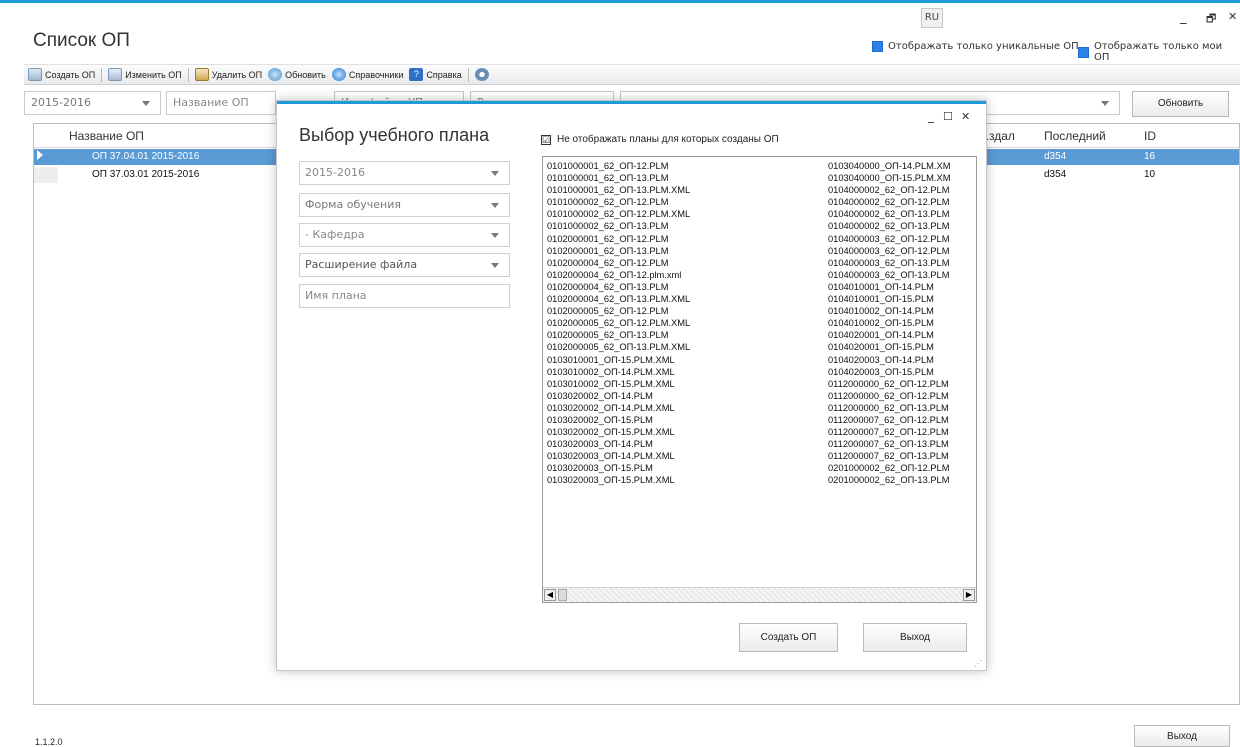  I want to click on title-accent-bar, so click(620, 1).